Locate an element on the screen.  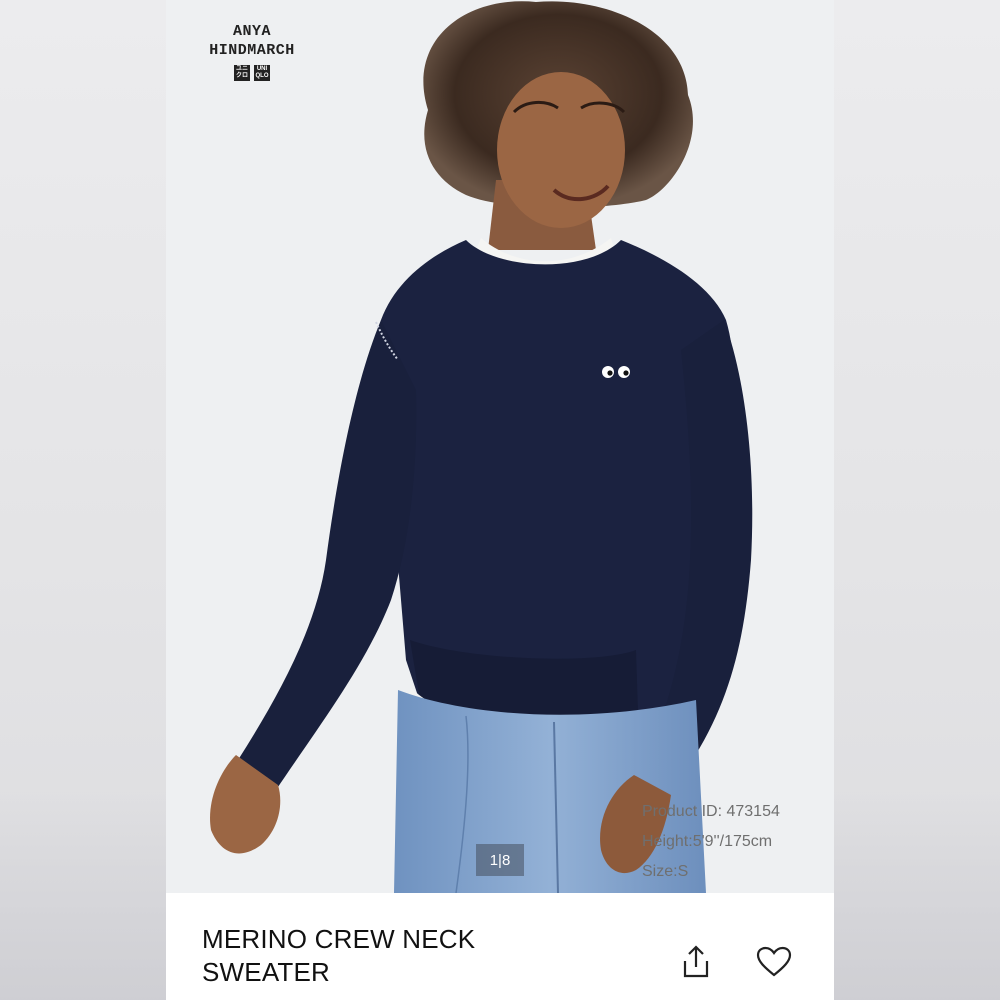
image-counter: 1|8 is located at coordinates (500, 860).